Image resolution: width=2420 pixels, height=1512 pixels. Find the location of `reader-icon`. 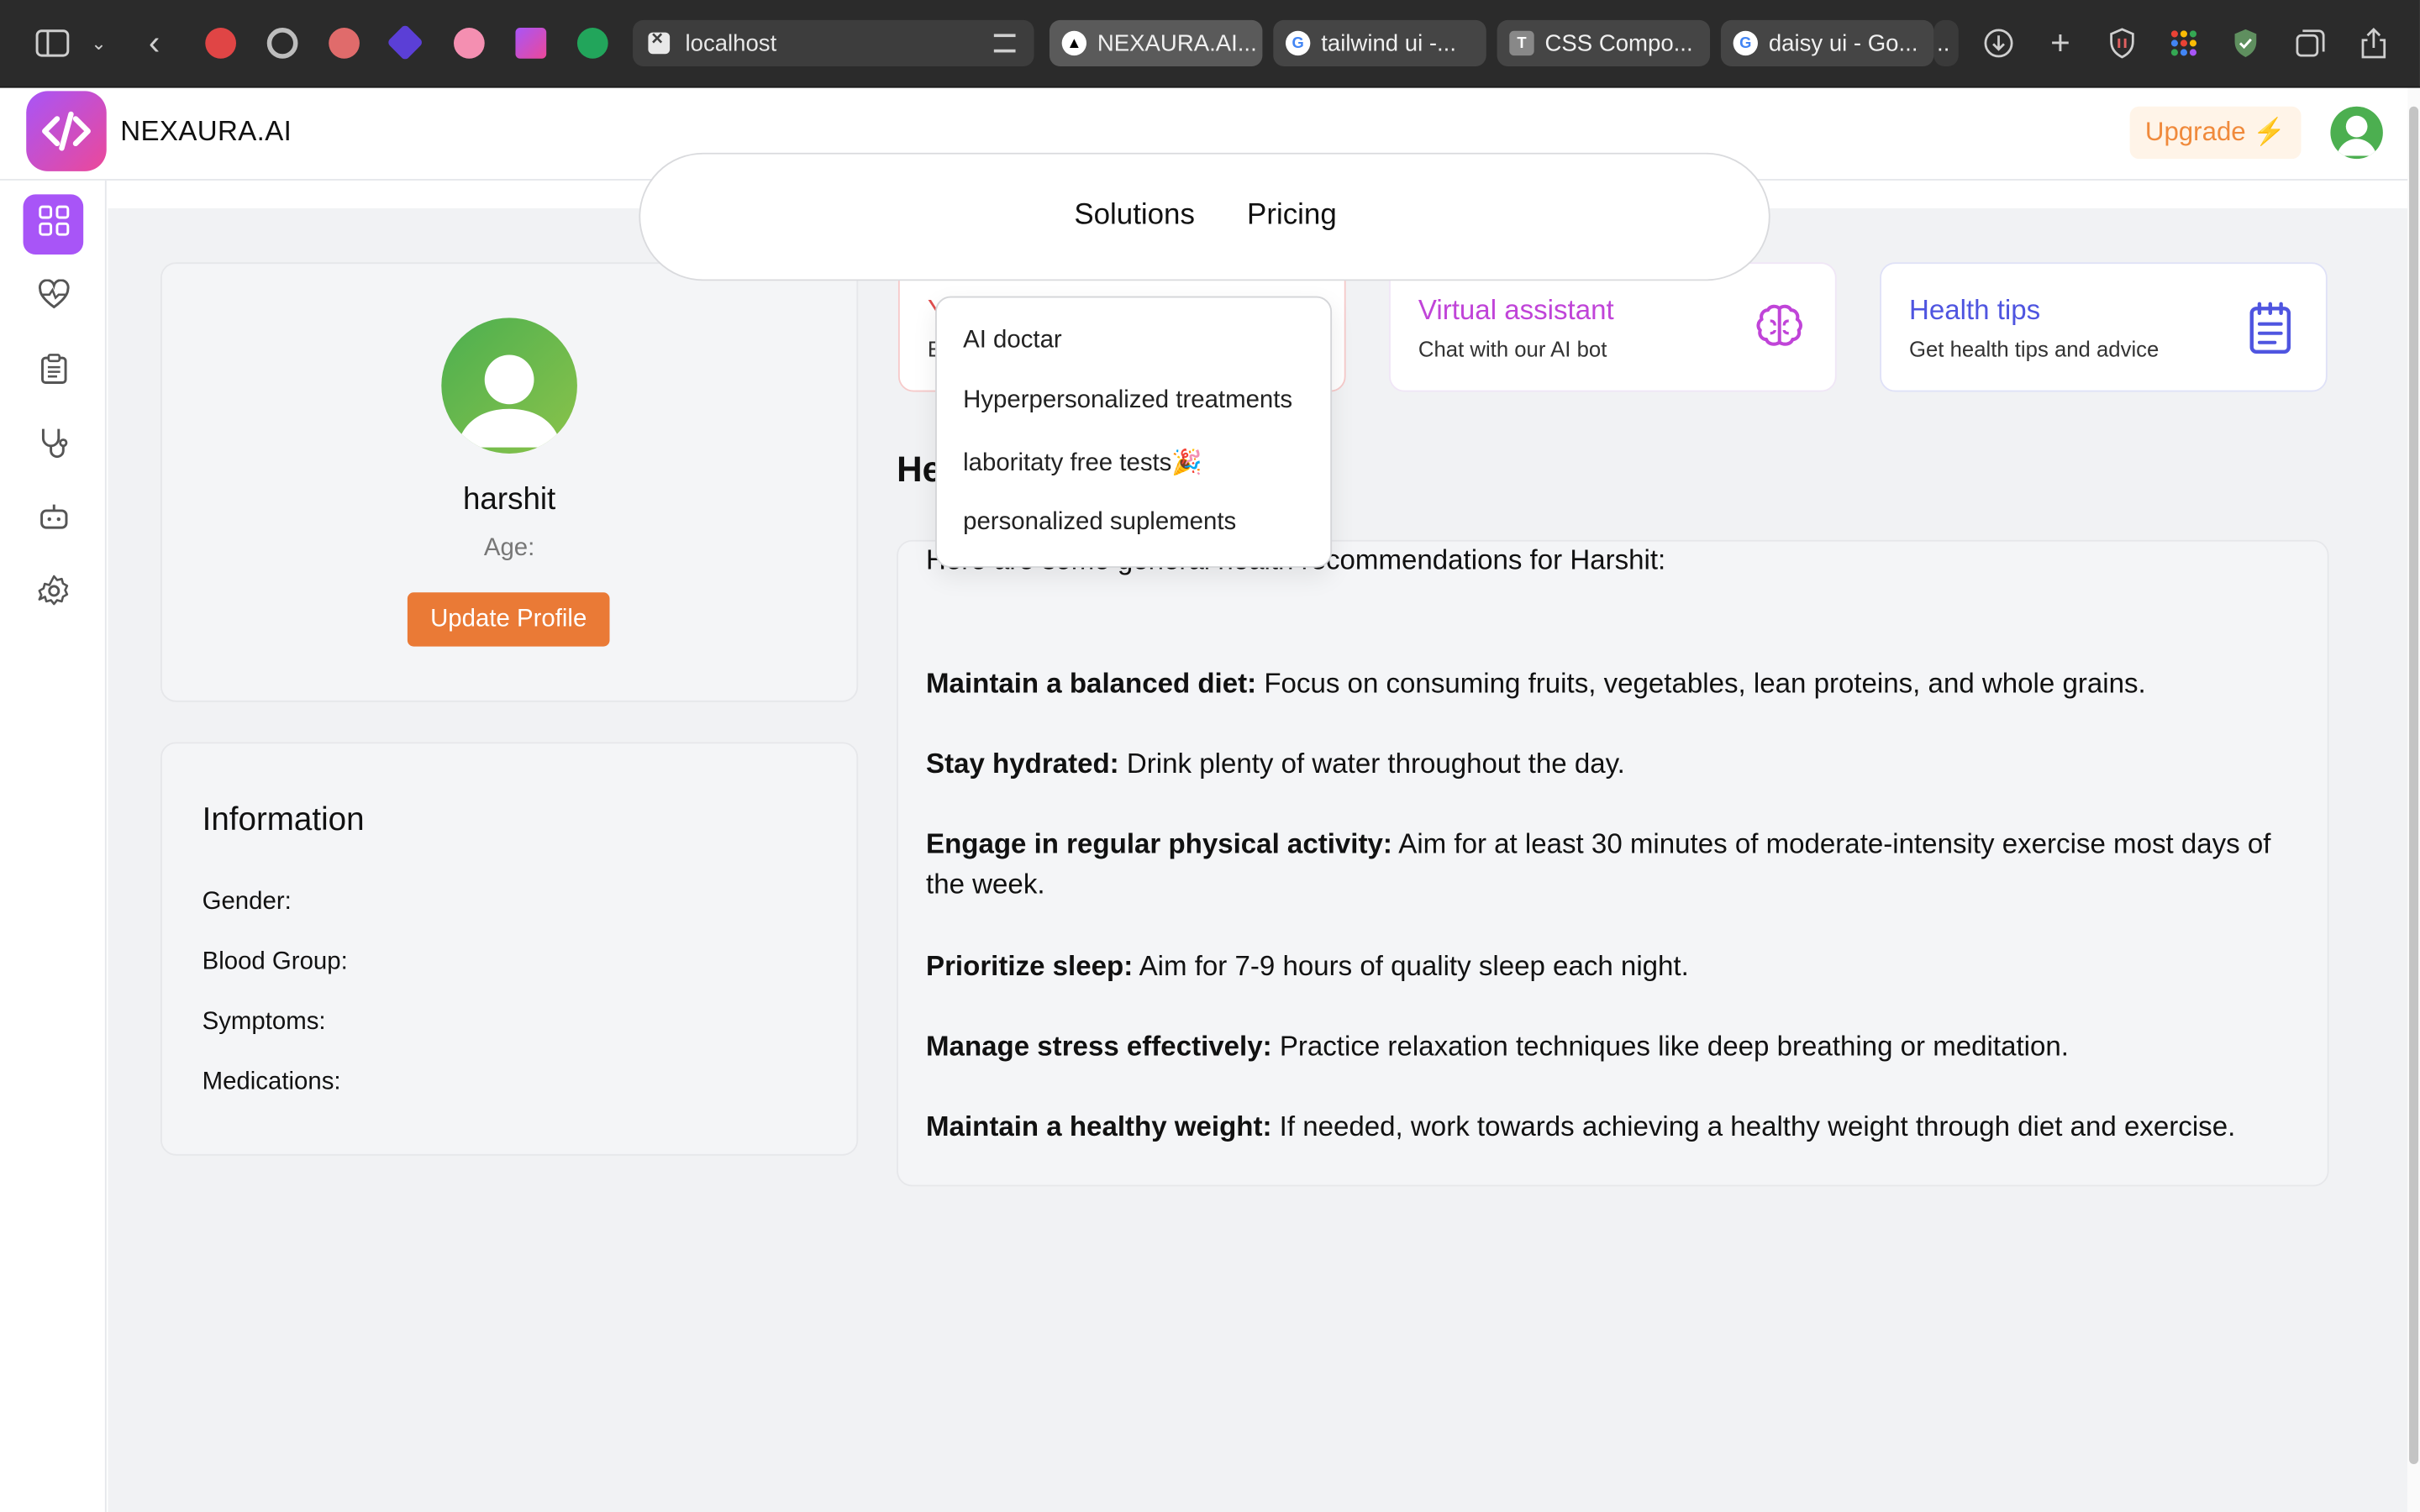

reader-icon is located at coordinates (1004, 43).